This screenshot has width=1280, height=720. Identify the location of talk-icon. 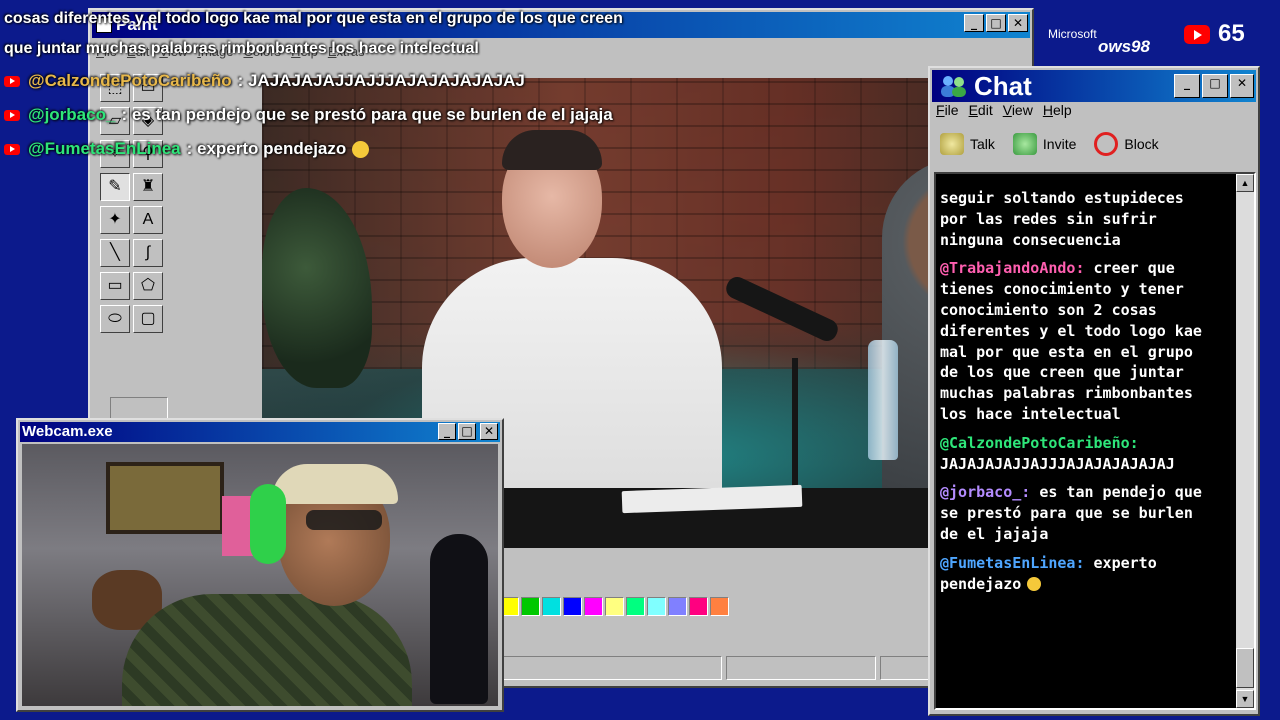
(952, 144).